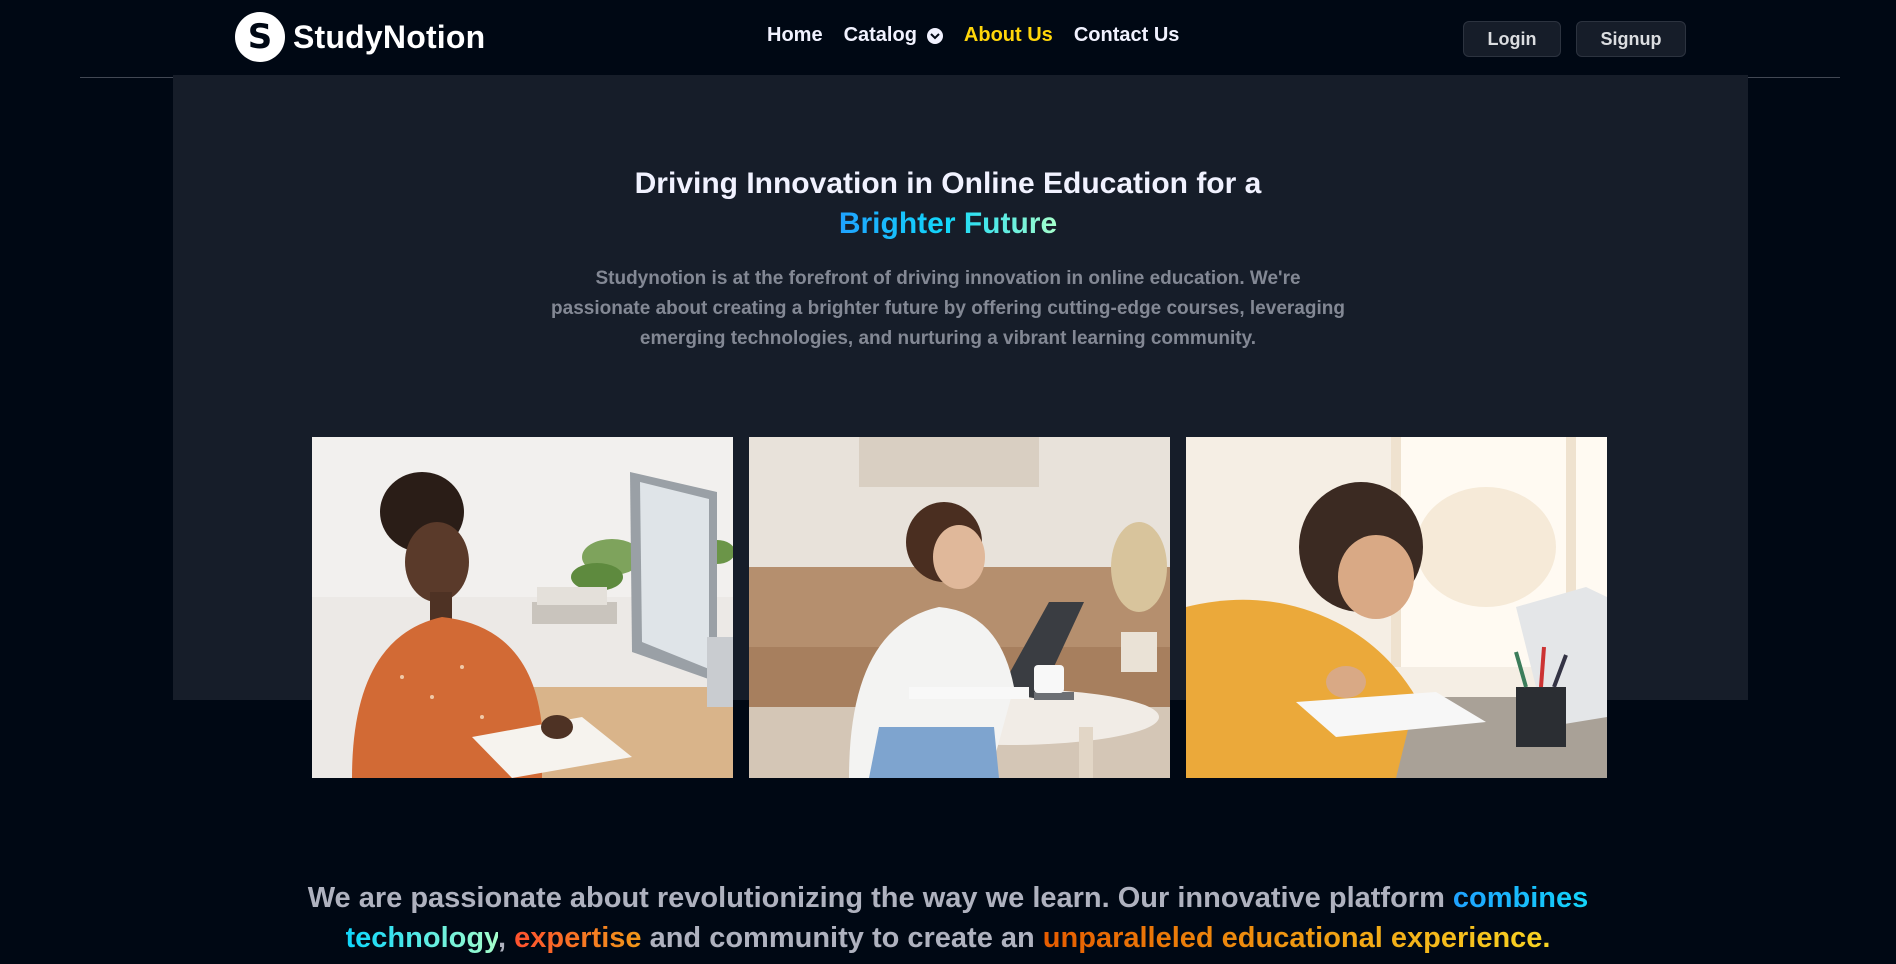 The height and width of the screenshot is (964, 1896). What do you see at coordinates (502, 938) in the screenshot?
I see `quote-comma: ,` at bounding box center [502, 938].